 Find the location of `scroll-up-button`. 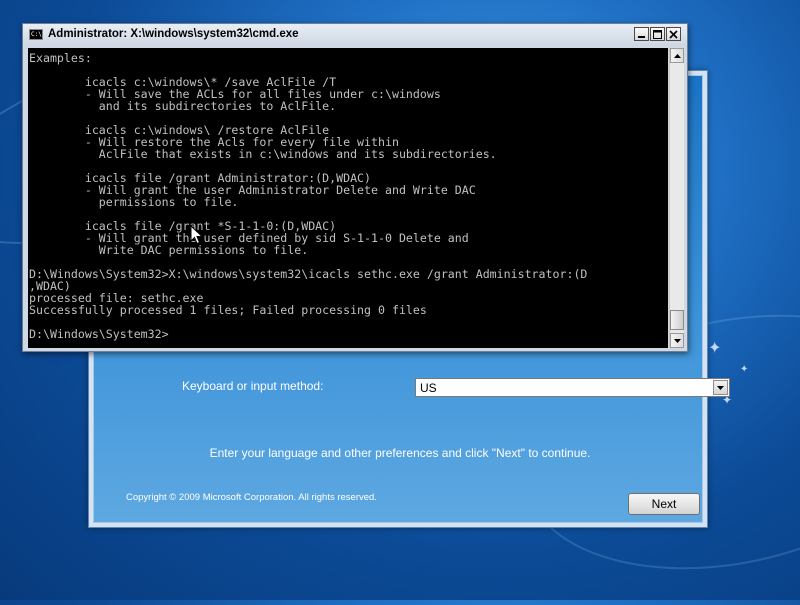

scroll-up-button is located at coordinates (677, 55).